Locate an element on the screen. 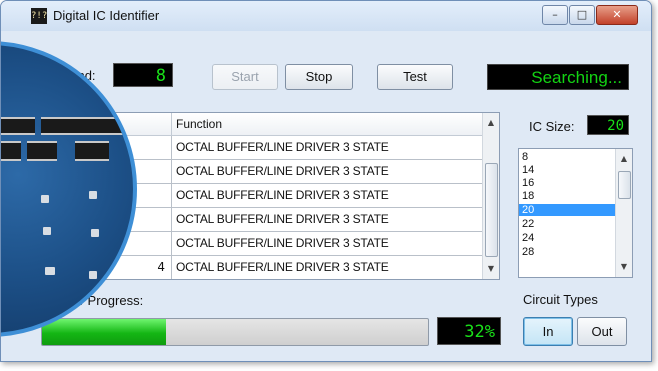  test-button: Test is located at coordinates (415, 77).